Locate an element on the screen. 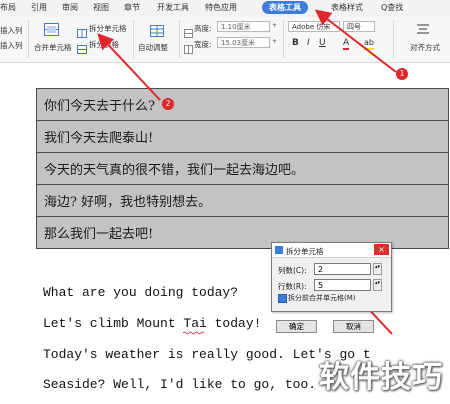 The image size is (450, 404). cancel-button: 取消 is located at coordinates (353, 326).